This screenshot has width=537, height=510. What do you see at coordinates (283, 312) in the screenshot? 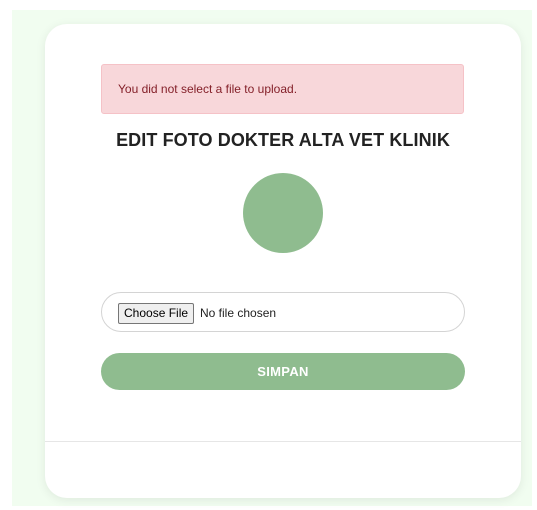
I see `photo-file-input: Choose File No file chosen` at bounding box center [283, 312].